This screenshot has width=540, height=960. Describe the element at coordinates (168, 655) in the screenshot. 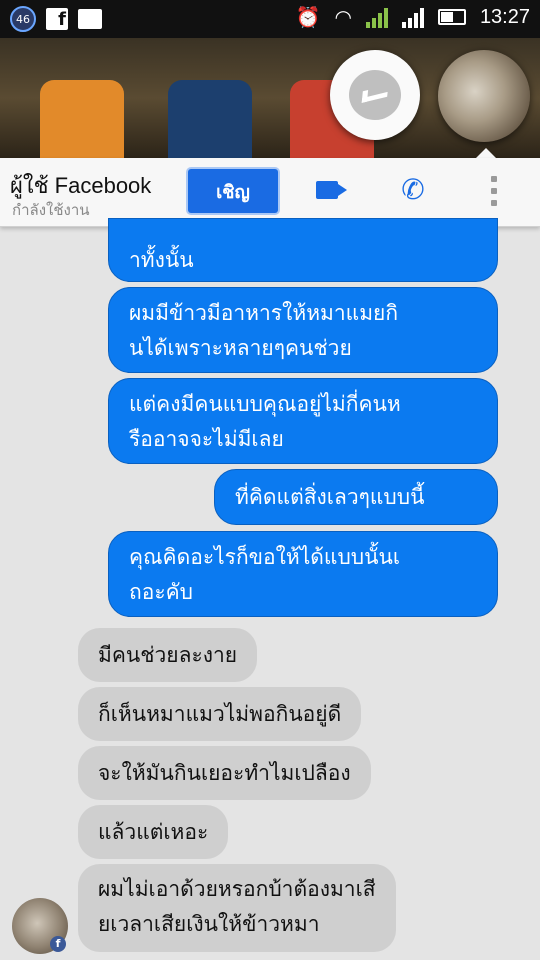

I see `message-incoming: มีคนช่วยละงาย` at that location.